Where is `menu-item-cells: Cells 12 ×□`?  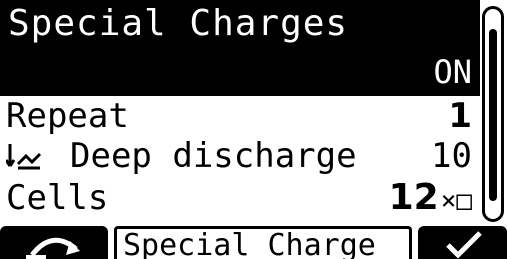 menu-item-cells: Cells 12 ×□ is located at coordinates (240, 198).